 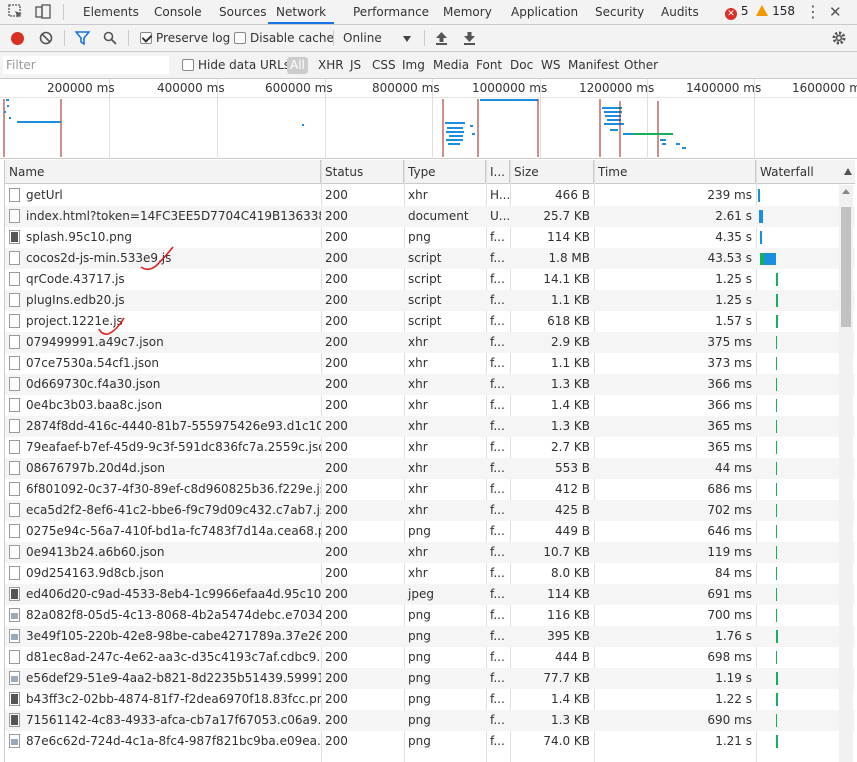 I want to click on tab-application: Application, so click(x=544, y=12).